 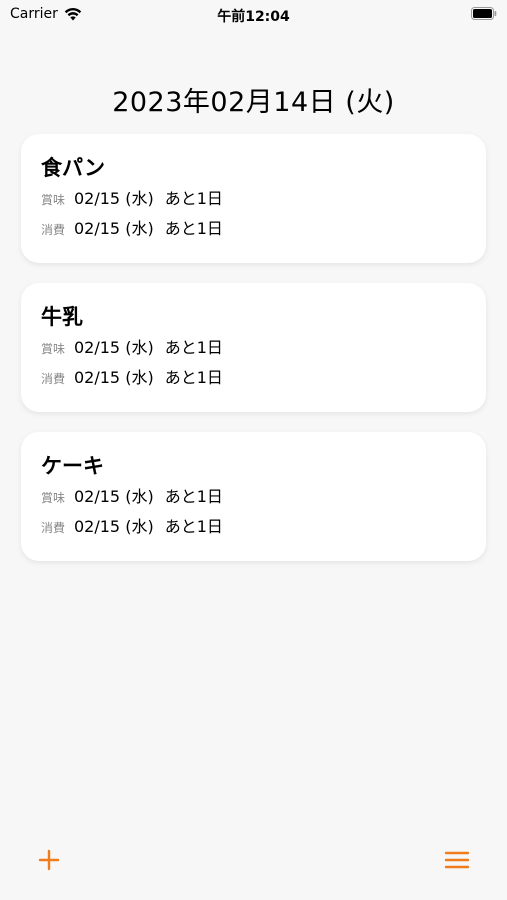 I want to click on status-bar: Carrier 午前12:04, so click(x=253, y=15).